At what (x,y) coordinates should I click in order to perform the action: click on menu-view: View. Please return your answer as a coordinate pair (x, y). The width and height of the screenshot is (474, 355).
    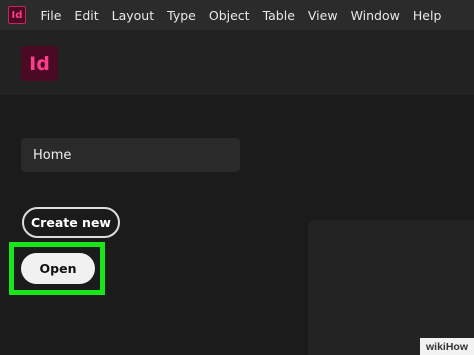
    Looking at the image, I should click on (322, 15).